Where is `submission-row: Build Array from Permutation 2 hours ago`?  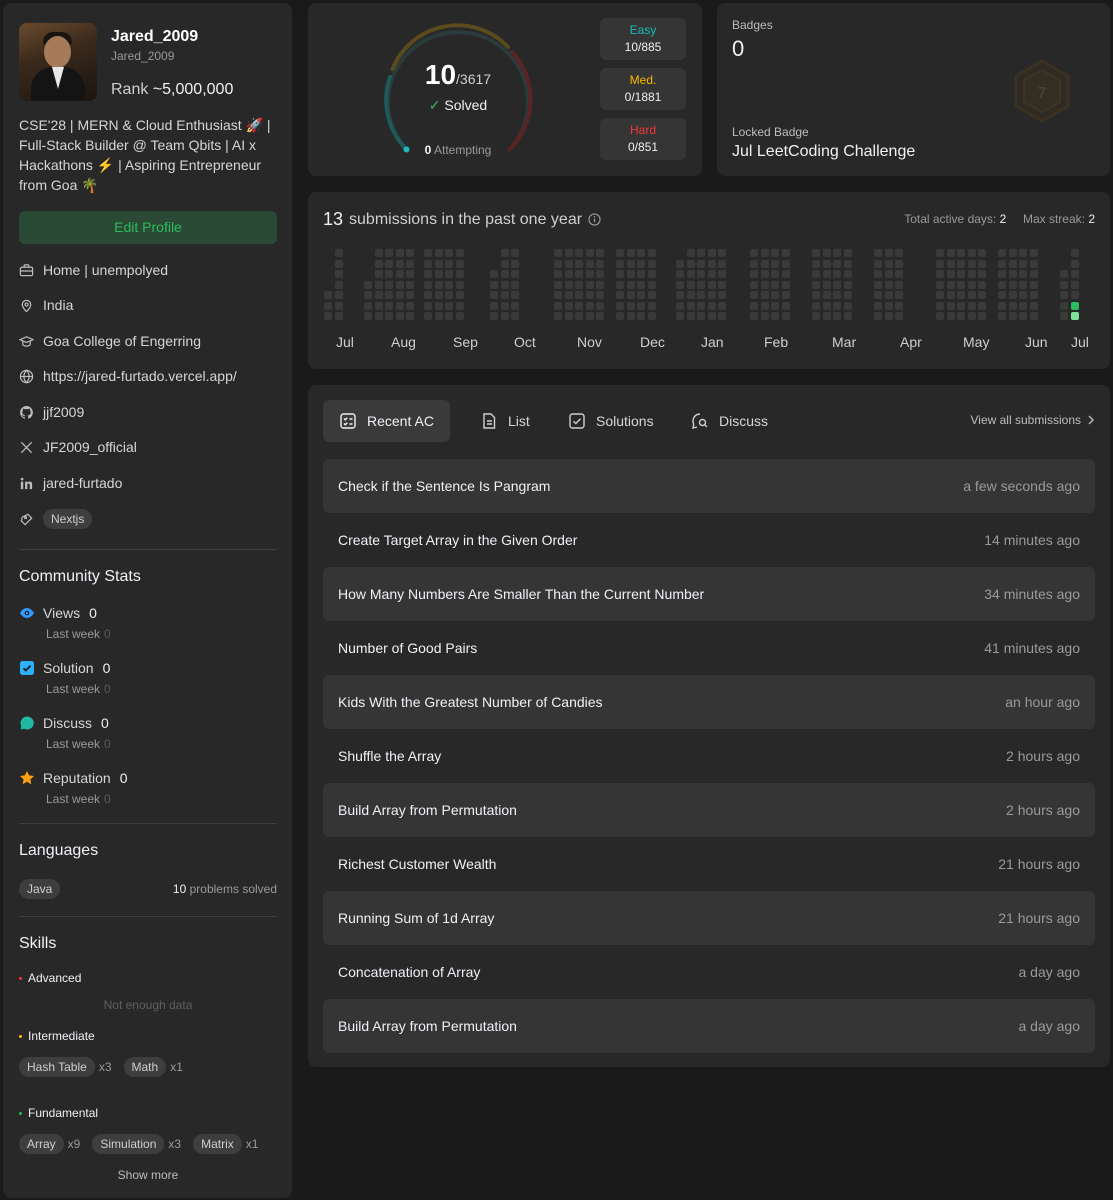 submission-row: Build Array from Permutation 2 hours ago is located at coordinates (709, 810).